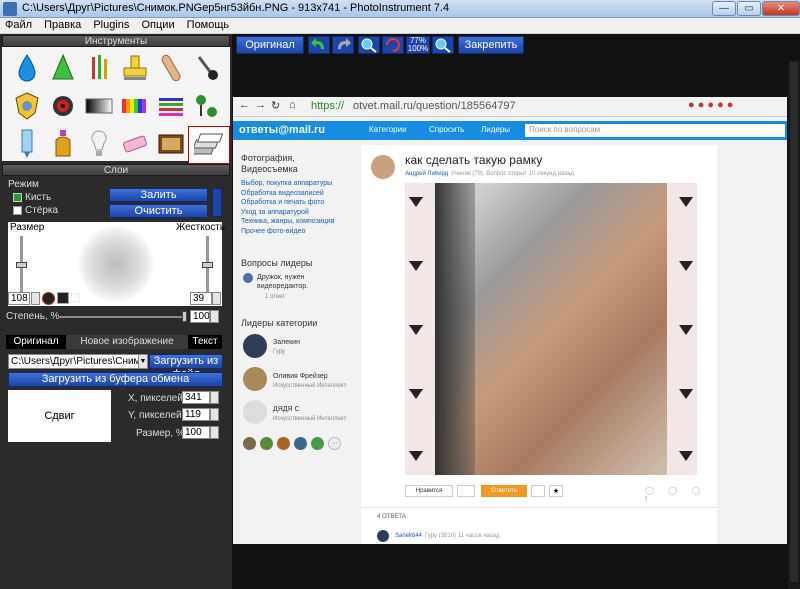 This screenshot has width=800, height=589. I want to click on brush-radio, so click(17, 197).